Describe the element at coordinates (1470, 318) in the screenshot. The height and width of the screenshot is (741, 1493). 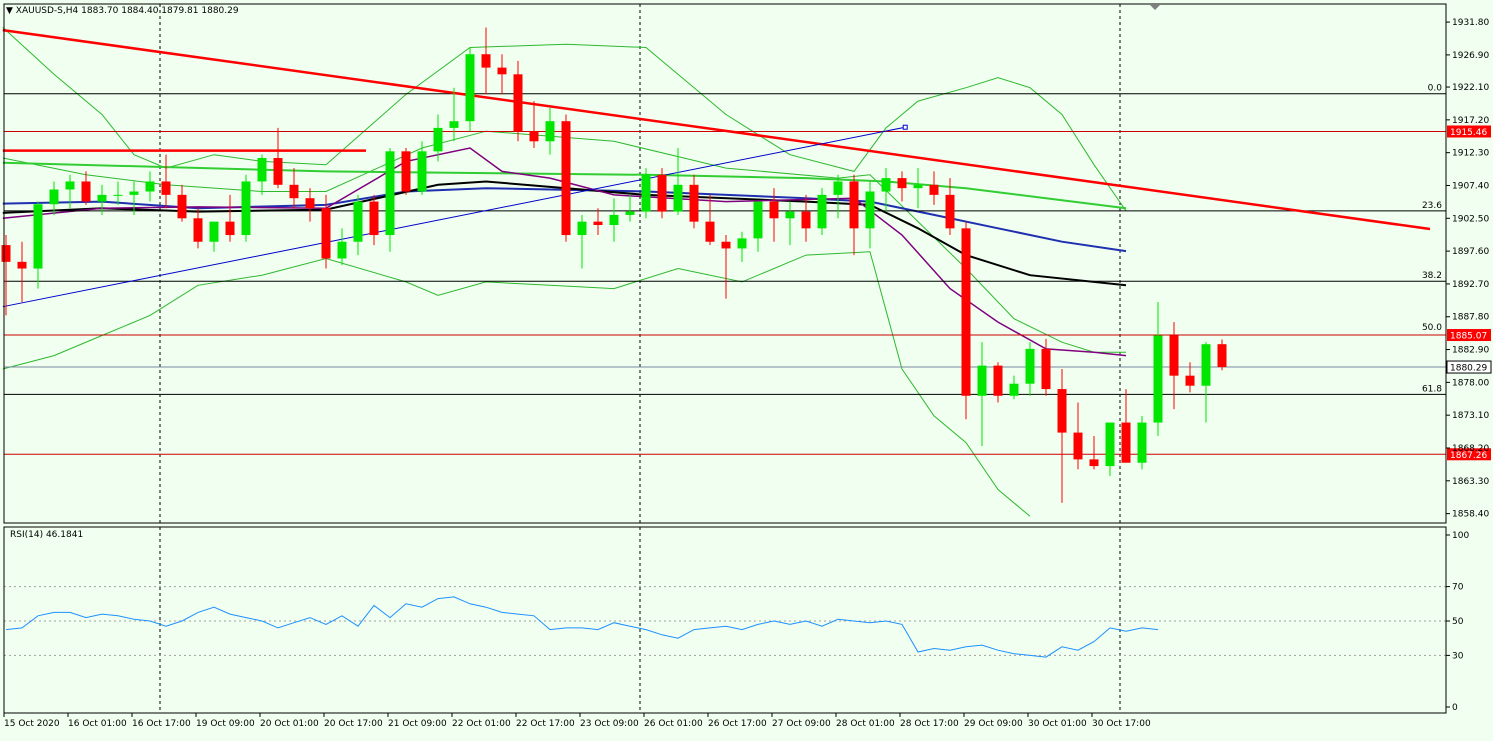
I see `price-tick-label: 1887.80` at that location.